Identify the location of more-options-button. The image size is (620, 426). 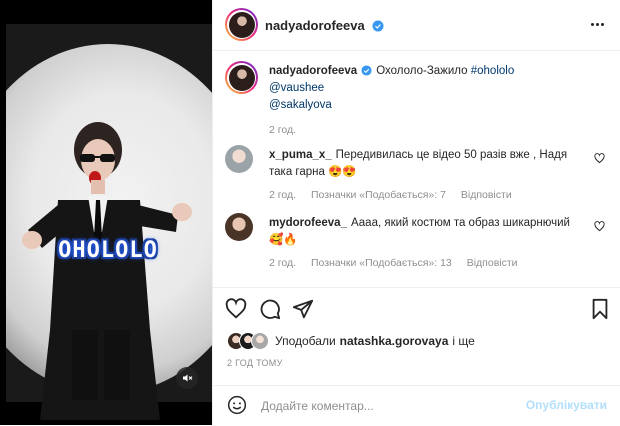
(599, 24).